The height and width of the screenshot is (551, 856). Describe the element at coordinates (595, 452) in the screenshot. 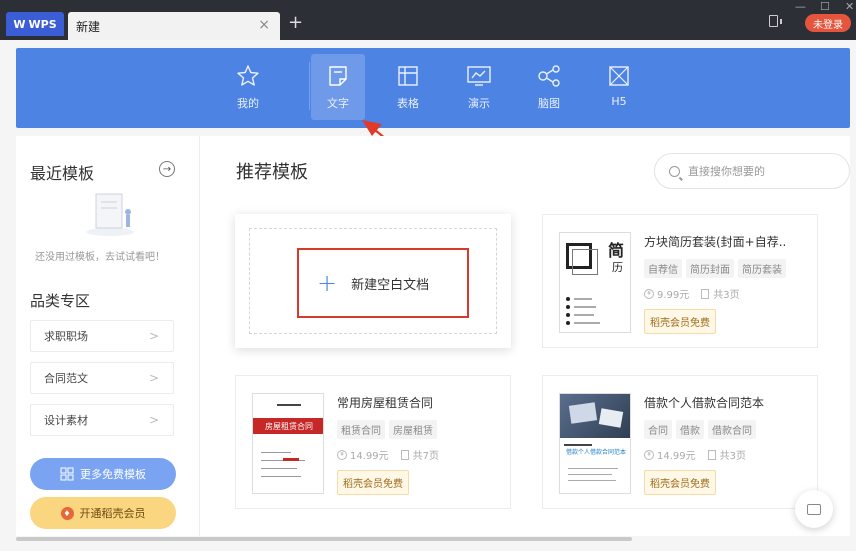

I see `thumb-title: 借款个人借款合同范本` at that location.